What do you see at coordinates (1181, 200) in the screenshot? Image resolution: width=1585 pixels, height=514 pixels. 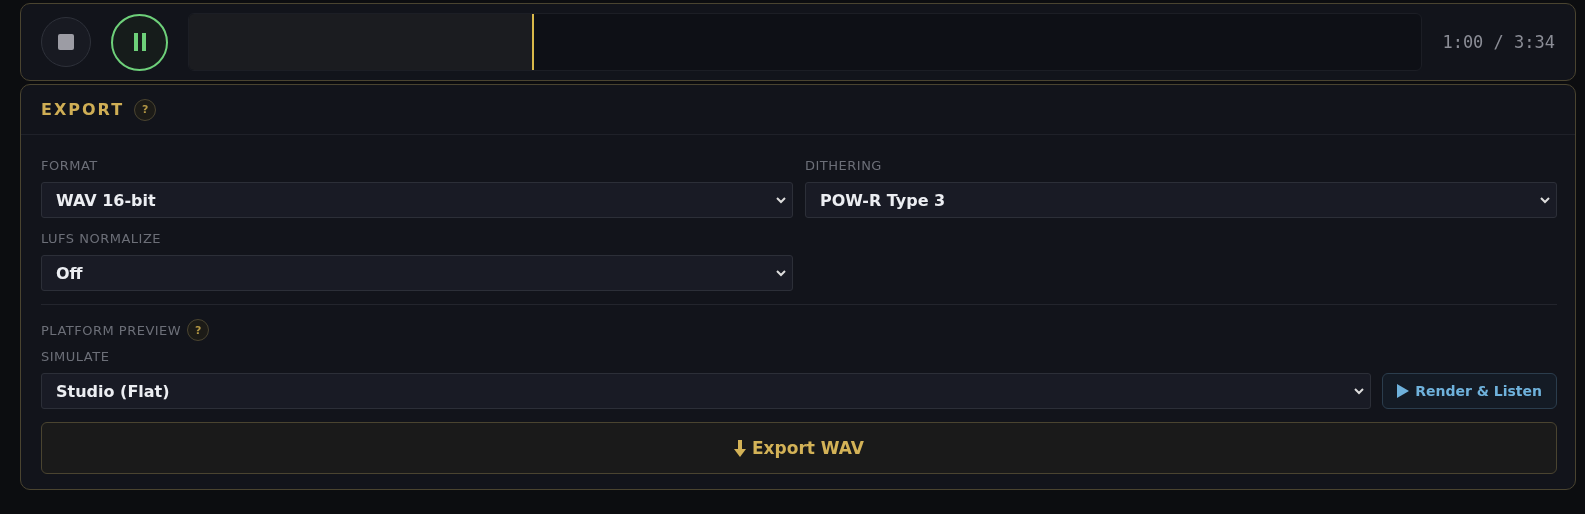 I see `dithering-select: POW-R Type 3` at bounding box center [1181, 200].